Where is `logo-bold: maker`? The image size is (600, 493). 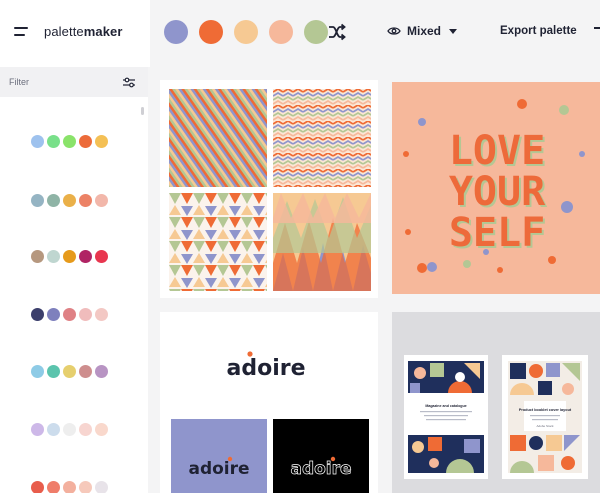 logo-bold: maker is located at coordinates (103, 31).